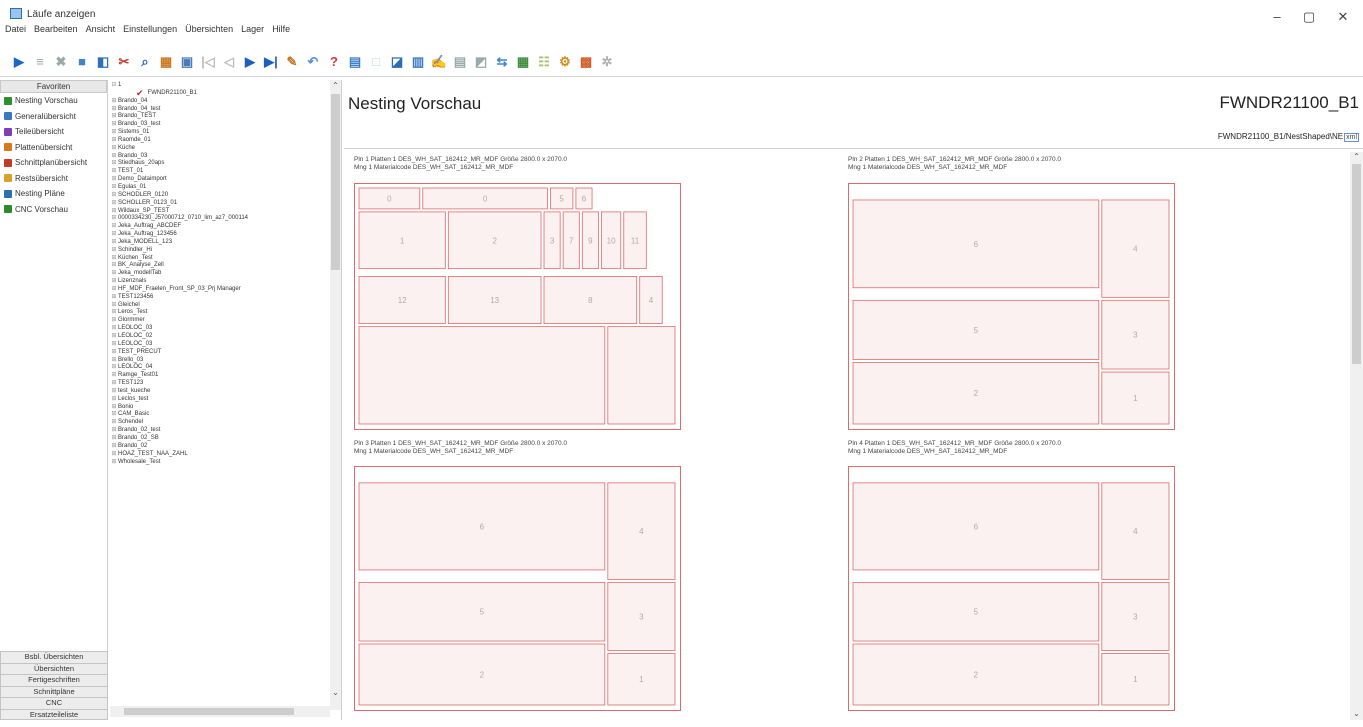  Describe the element at coordinates (220, 235) in the screenshot. I see `tree-item: ⊞ Jeka_Auftrag_123456` at that location.